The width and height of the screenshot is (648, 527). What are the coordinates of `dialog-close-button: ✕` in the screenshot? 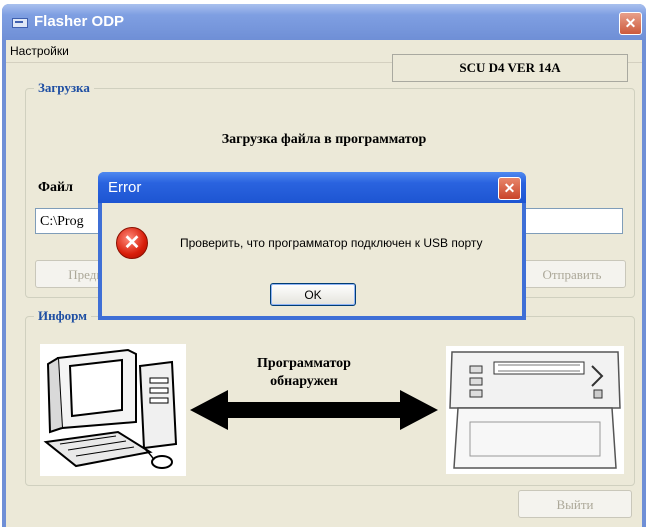 It's located at (509, 188).